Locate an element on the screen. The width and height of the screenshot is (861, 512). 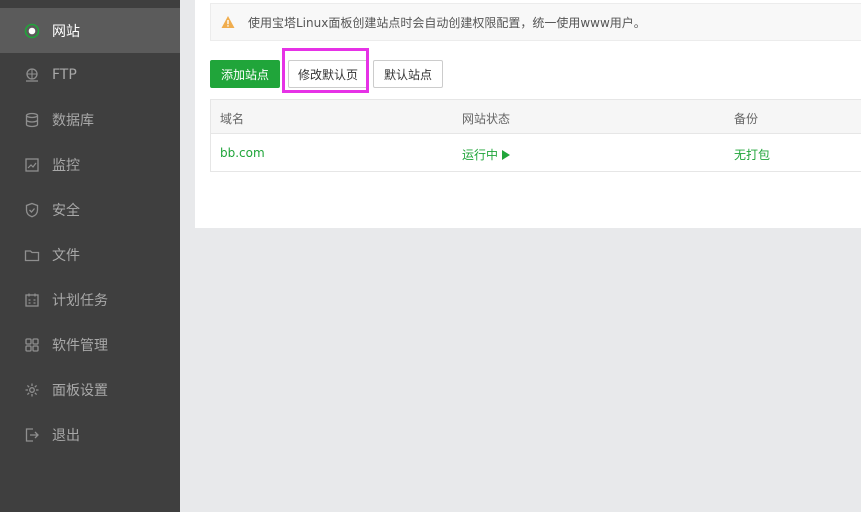
sidebar-item-logout: 退出 is located at coordinates (90, 434).